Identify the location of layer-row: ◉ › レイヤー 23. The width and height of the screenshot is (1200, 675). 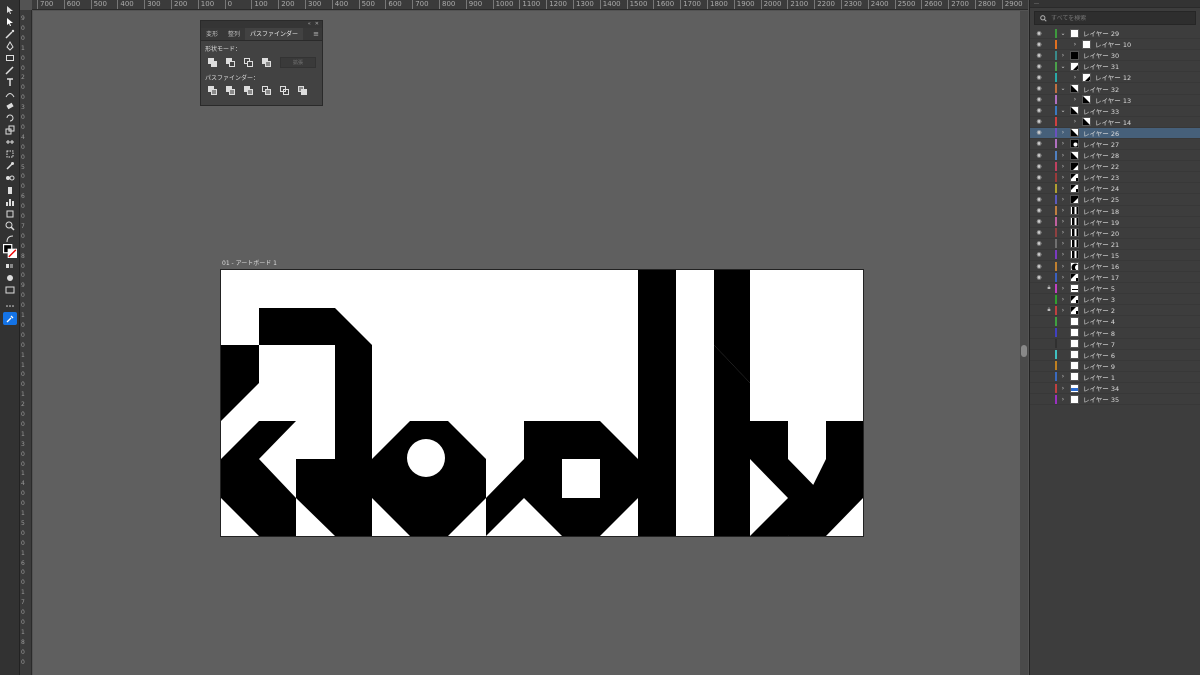
(1115, 178).